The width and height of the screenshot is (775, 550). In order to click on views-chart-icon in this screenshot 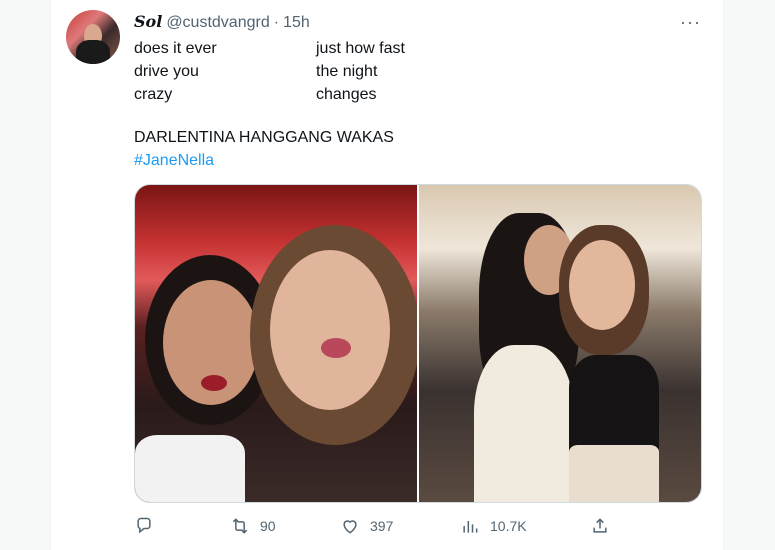, I will do `click(470, 527)`.